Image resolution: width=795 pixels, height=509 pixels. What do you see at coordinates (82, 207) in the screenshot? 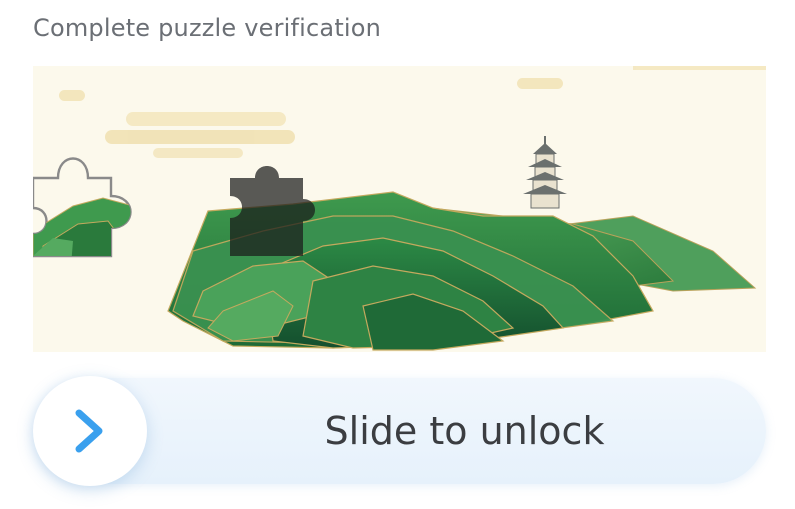
I see `puzzle-piece` at bounding box center [82, 207].